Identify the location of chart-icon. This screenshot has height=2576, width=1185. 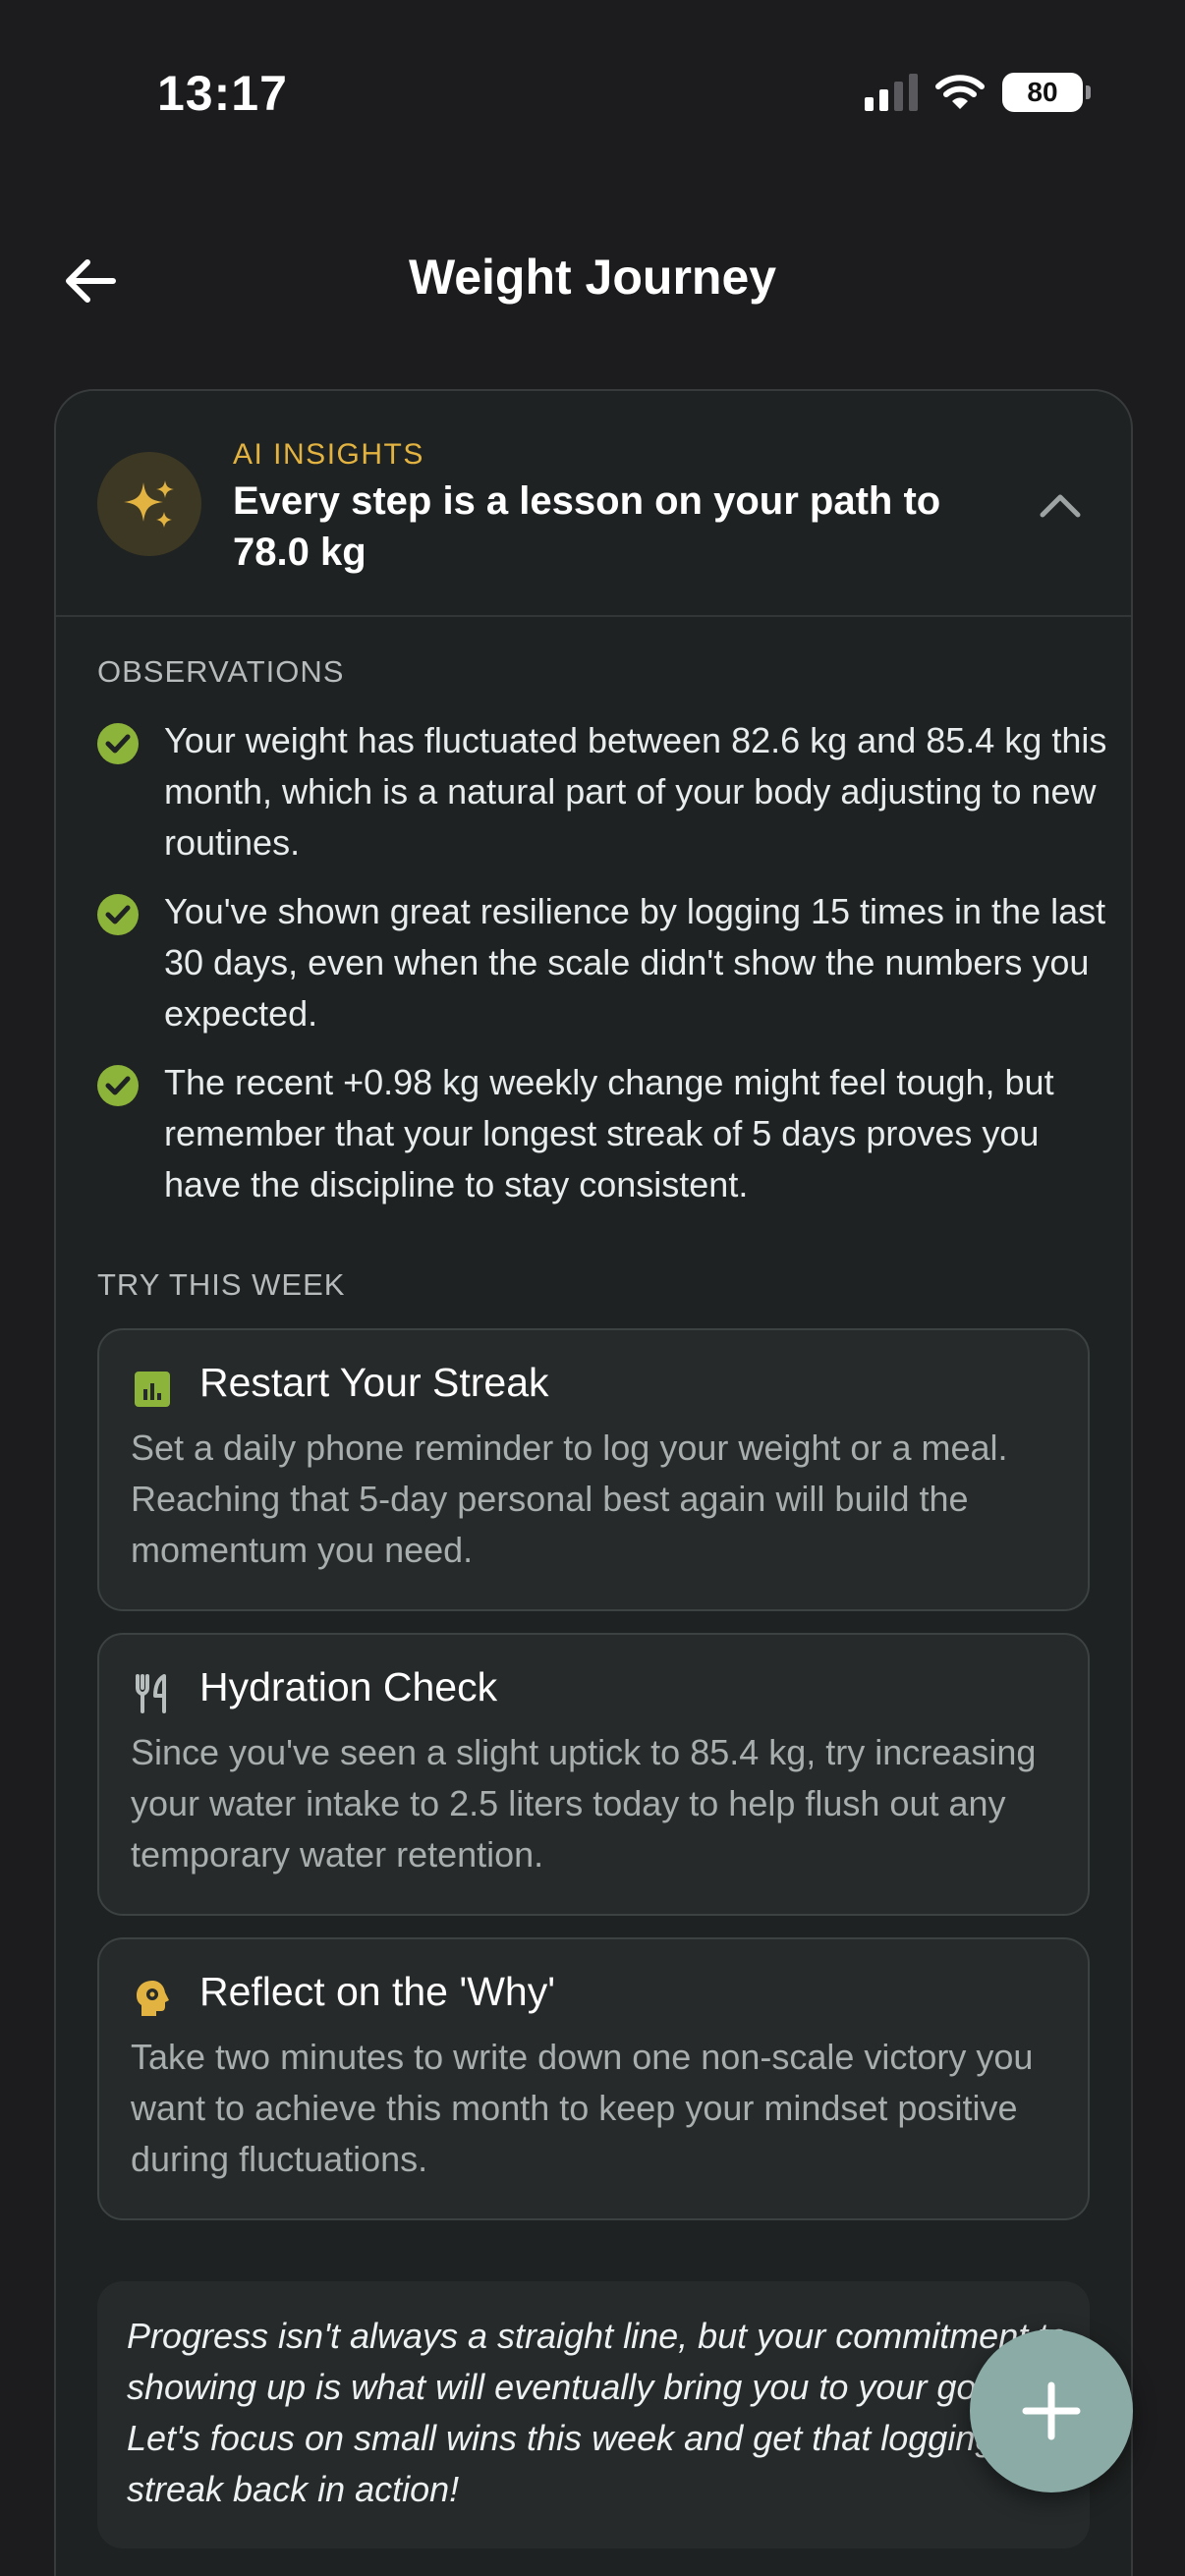
(152, 1389).